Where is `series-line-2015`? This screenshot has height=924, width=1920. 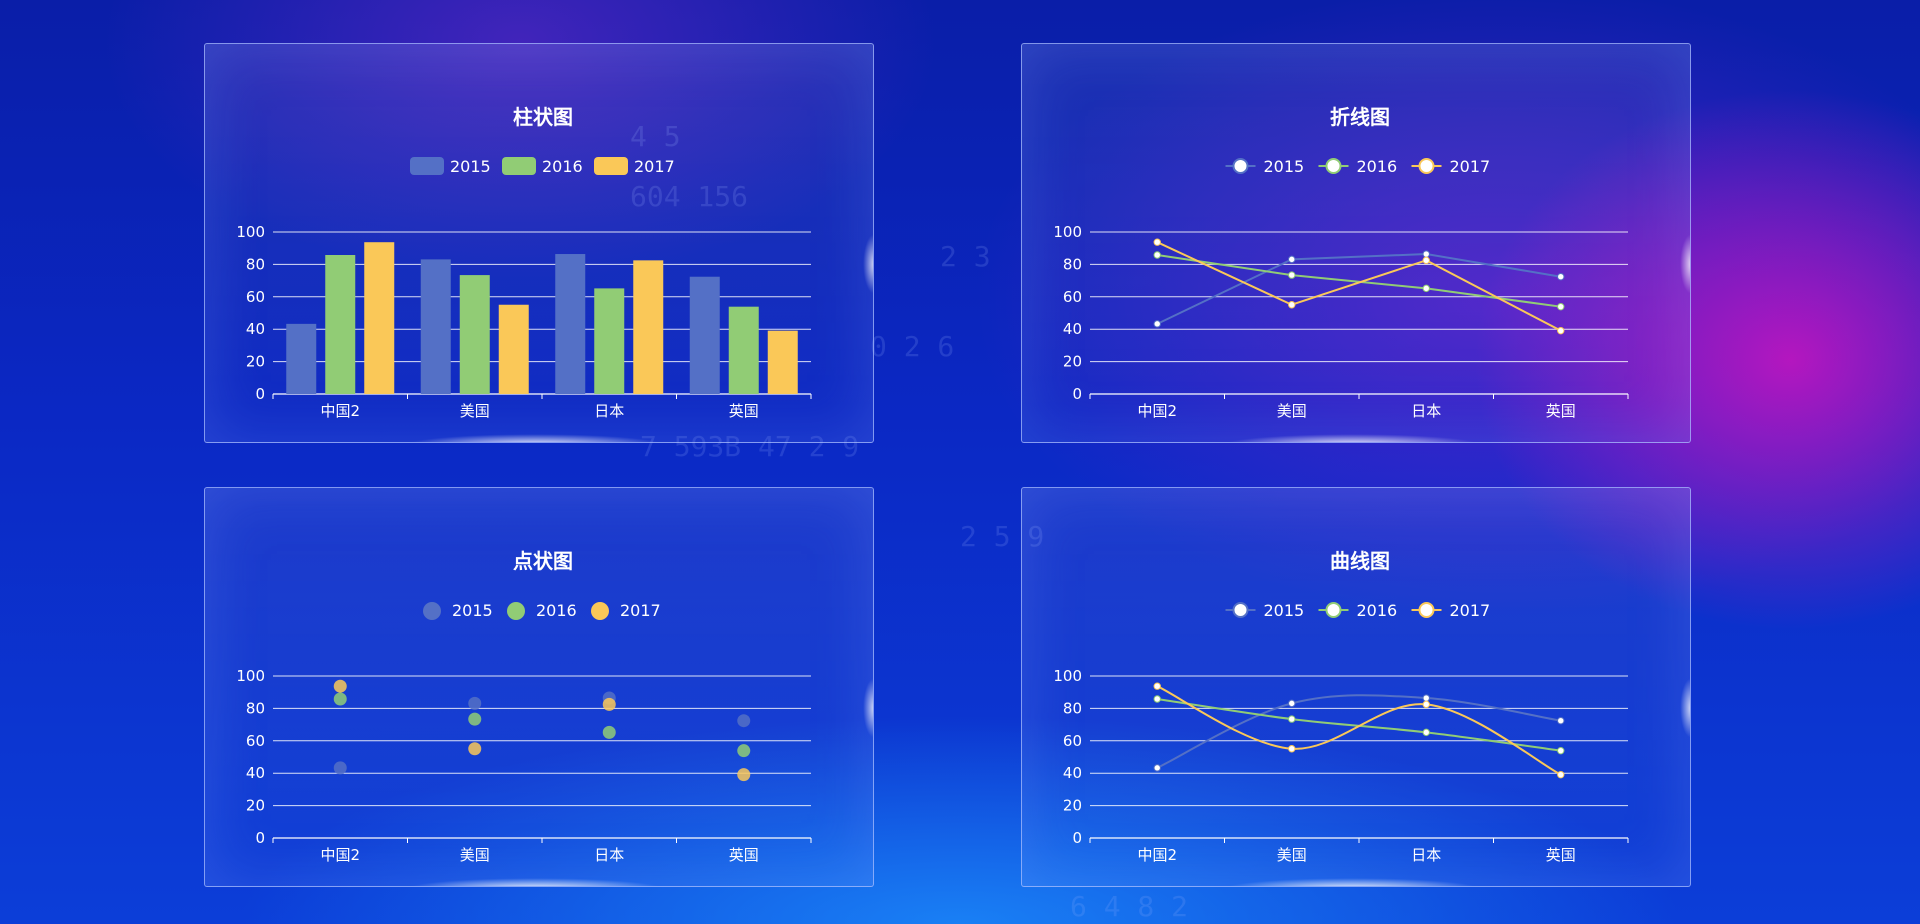 series-line-2015 is located at coordinates (1358, 731).